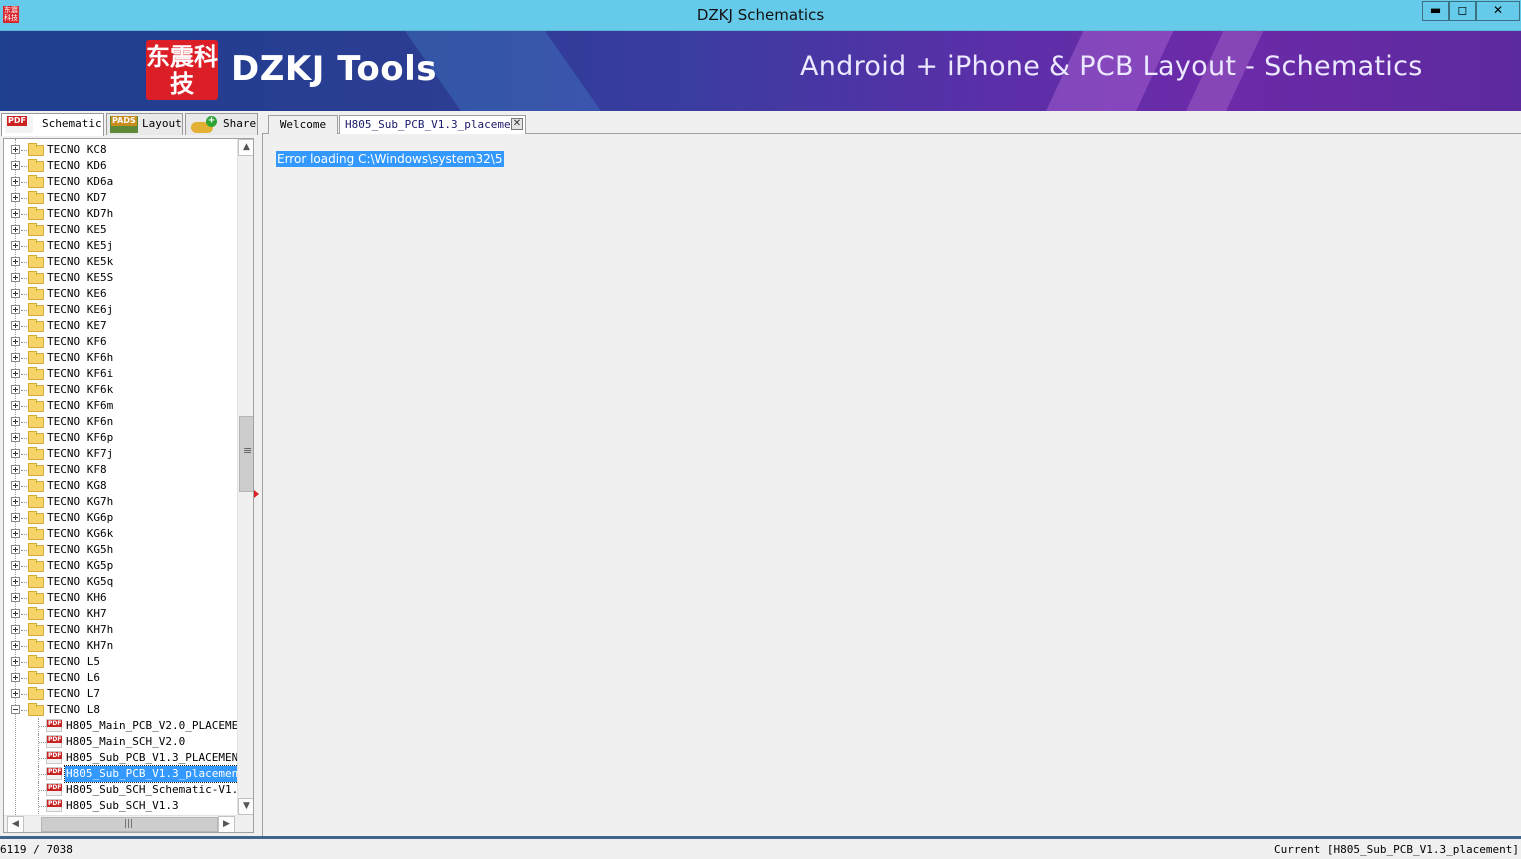 This screenshot has height=859, width=1521. What do you see at coordinates (120, 662) in the screenshot?
I see `tree-folder-item: TECNO L5` at bounding box center [120, 662].